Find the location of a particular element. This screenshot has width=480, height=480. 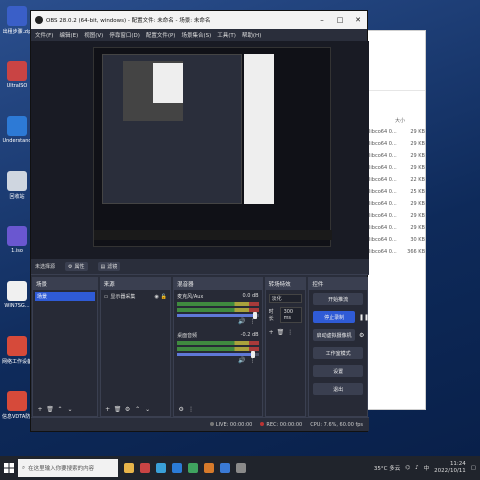

network-icon: ⌬ is located at coordinates (407, 468).